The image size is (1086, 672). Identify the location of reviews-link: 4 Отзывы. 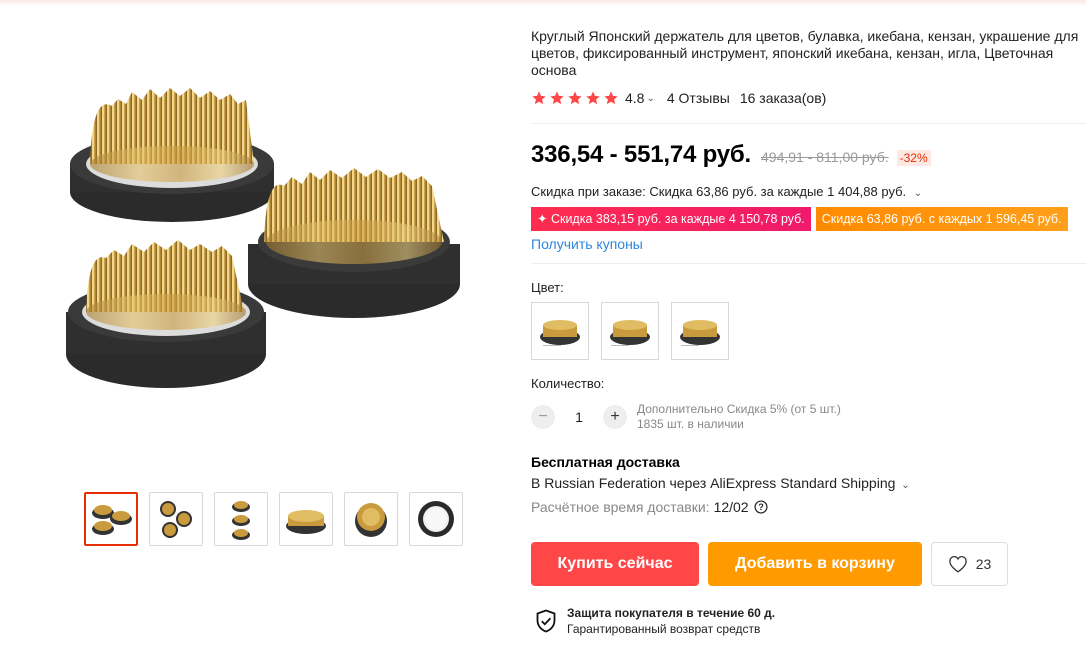
(698, 98).